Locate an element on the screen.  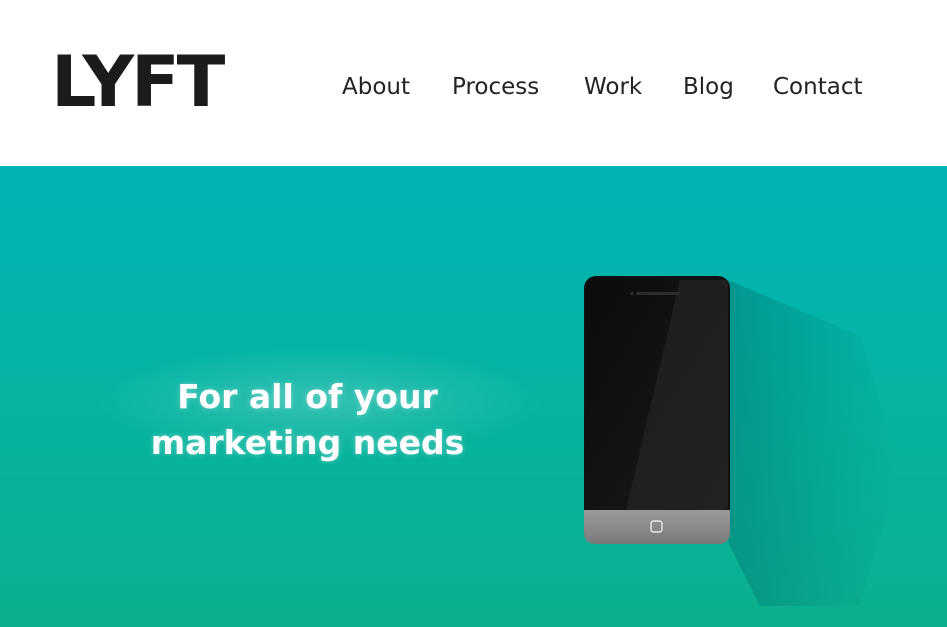
hero-headline: For all of your marketing needs is located at coordinates (307, 420).